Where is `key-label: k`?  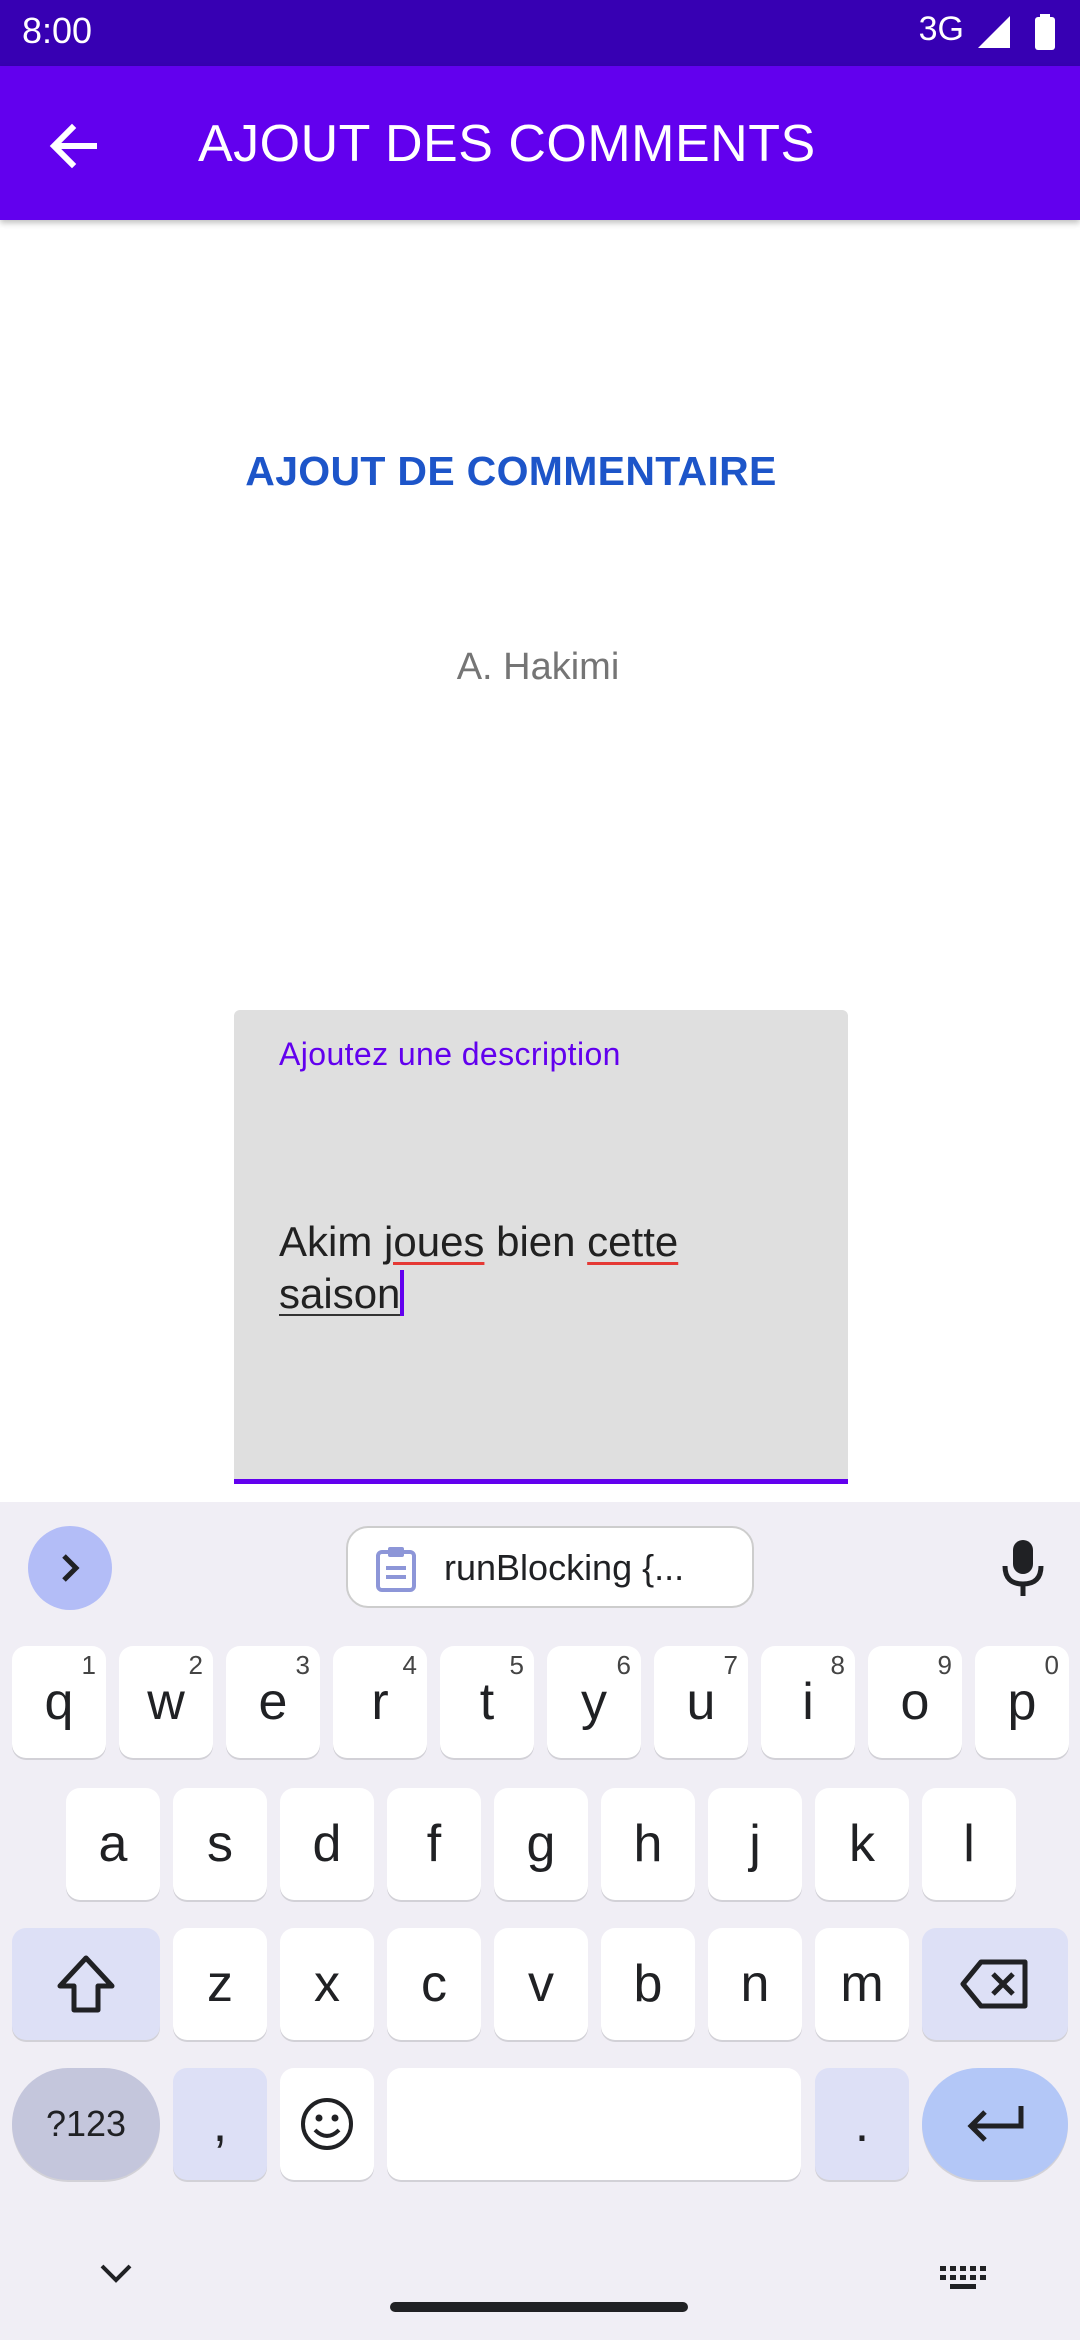
key-label: k is located at coordinates (862, 1844).